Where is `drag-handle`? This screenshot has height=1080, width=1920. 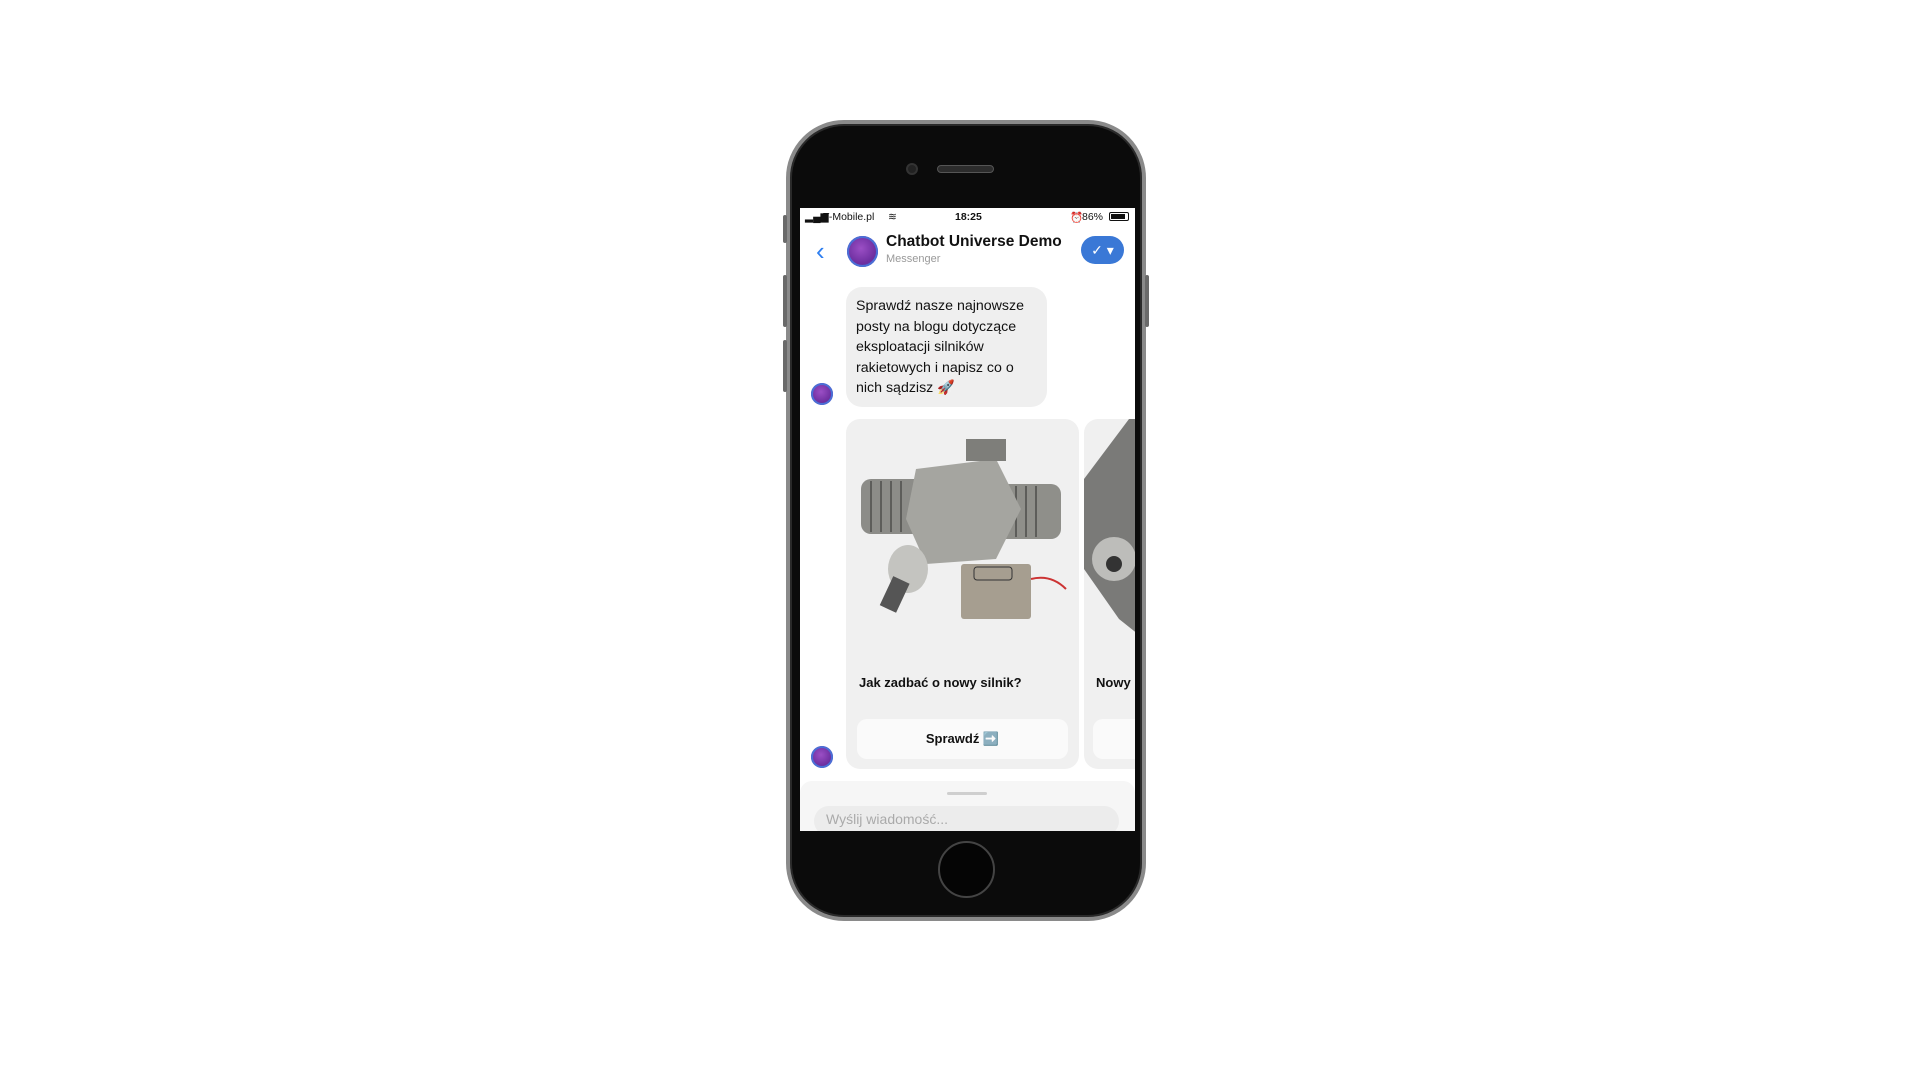 drag-handle is located at coordinates (967, 793).